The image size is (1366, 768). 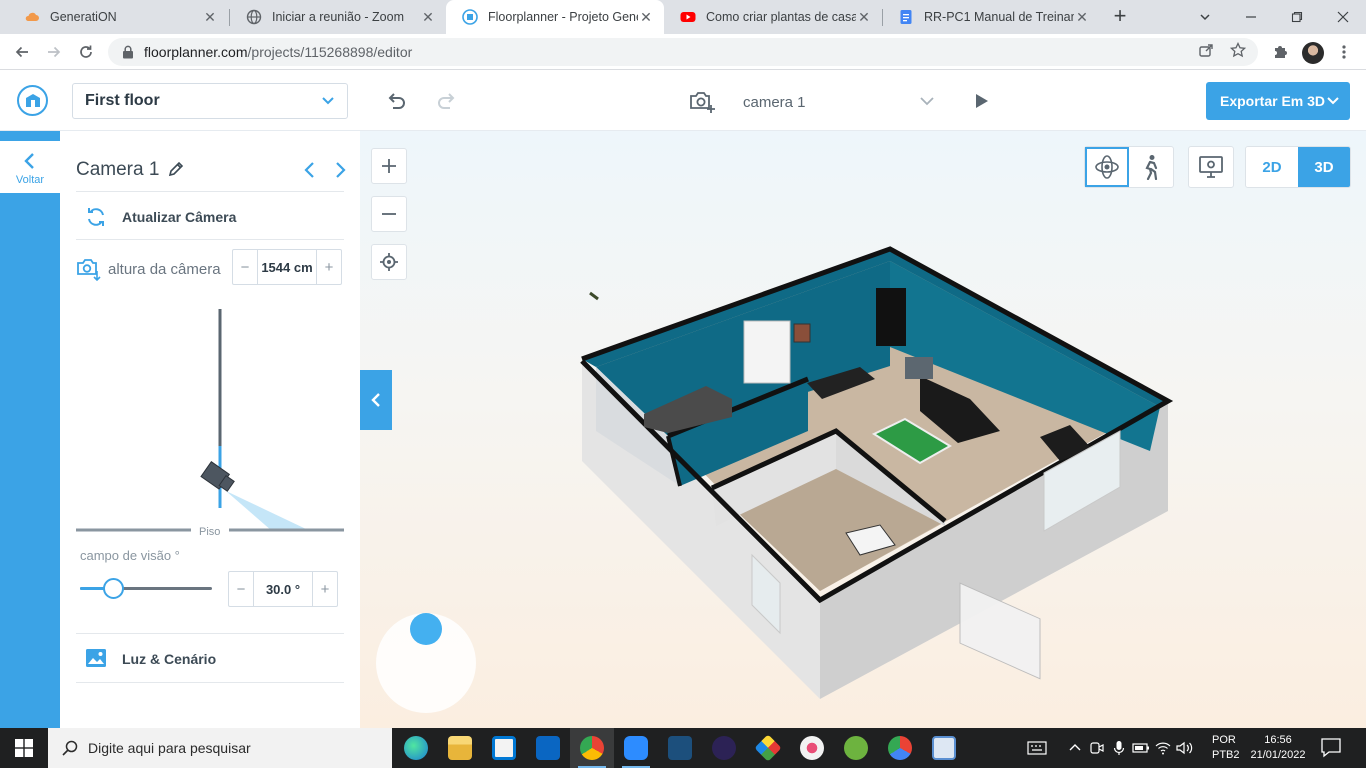 I want to click on tab-generation: GeneratiON ✕, so click(x=118, y=17).